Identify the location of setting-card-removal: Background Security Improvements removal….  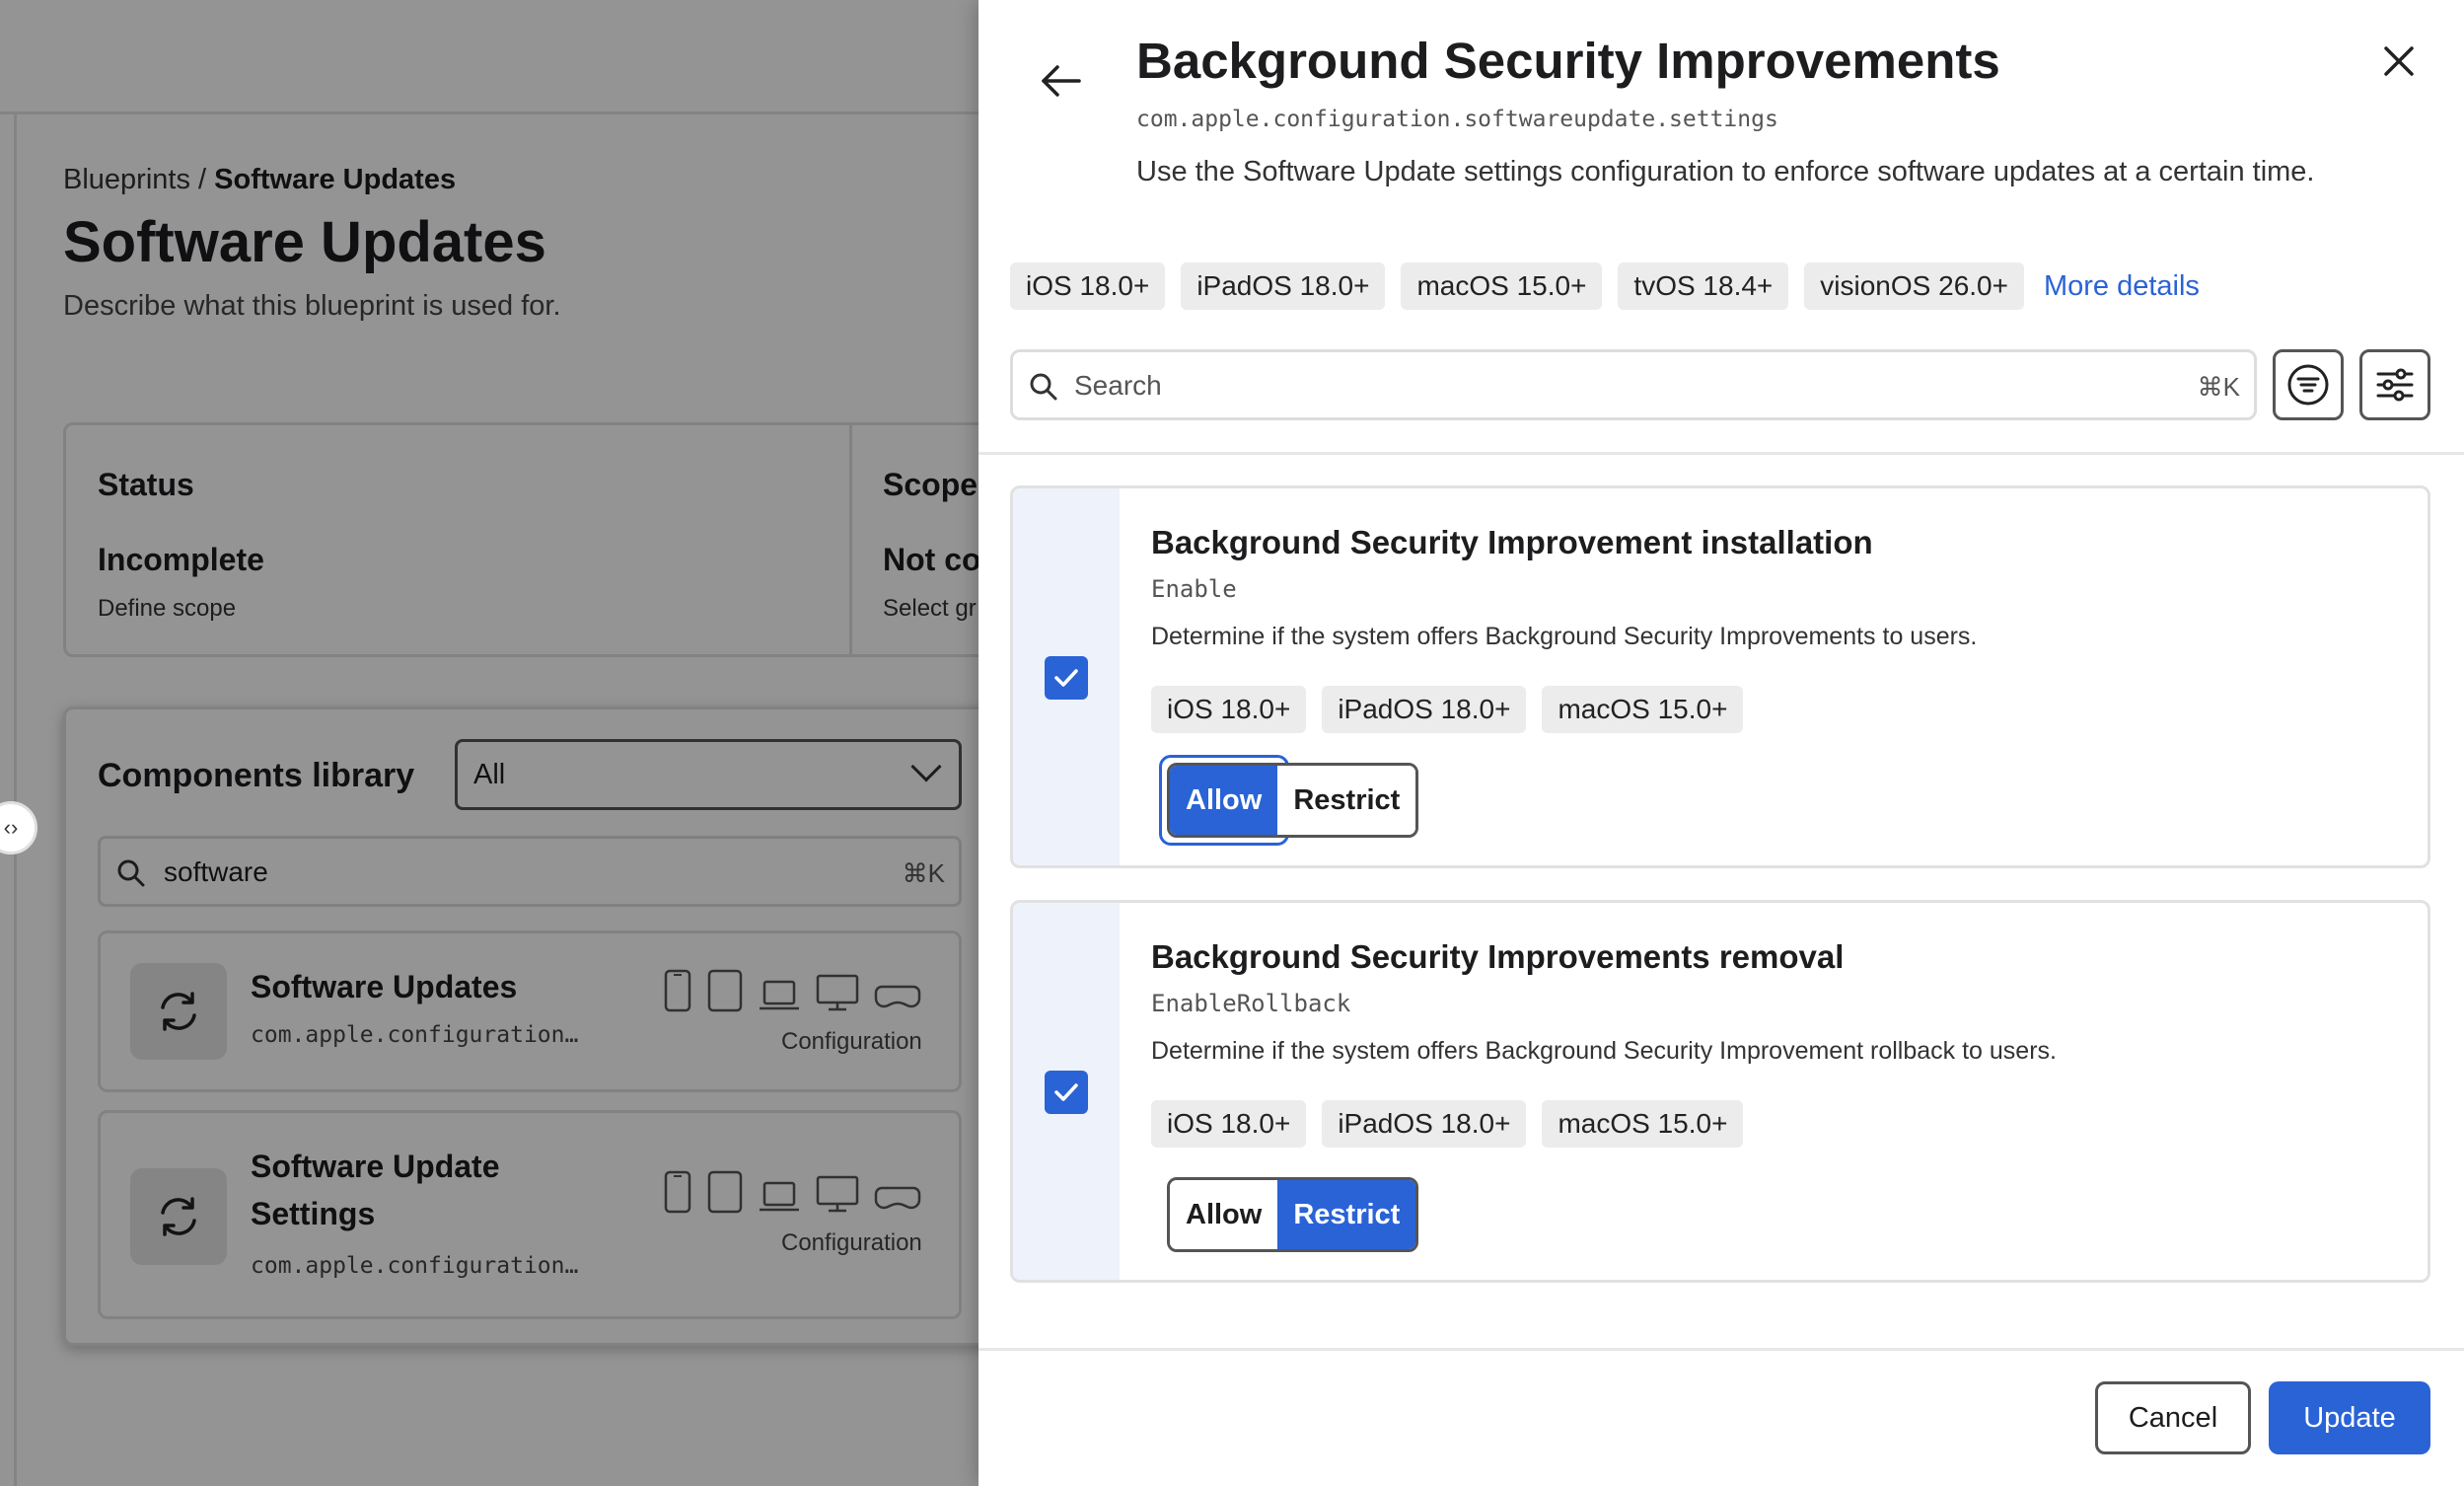
(1720, 1091).